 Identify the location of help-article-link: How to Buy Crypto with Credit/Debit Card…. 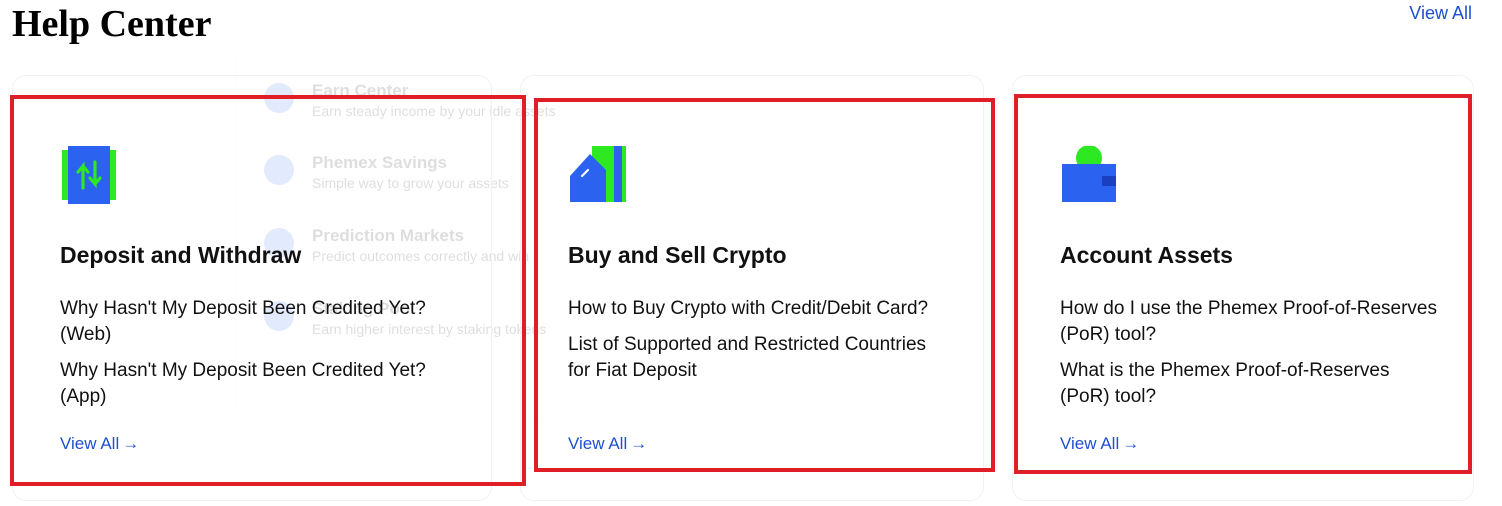
(758, 309).